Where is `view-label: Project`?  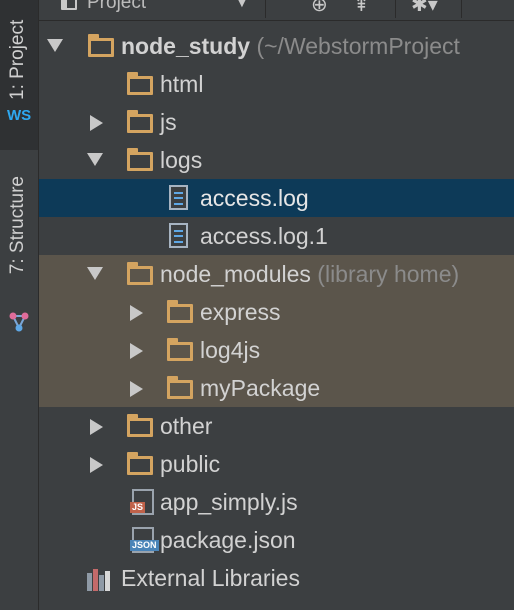 view-label: Project is located at coordinates (117, 6).